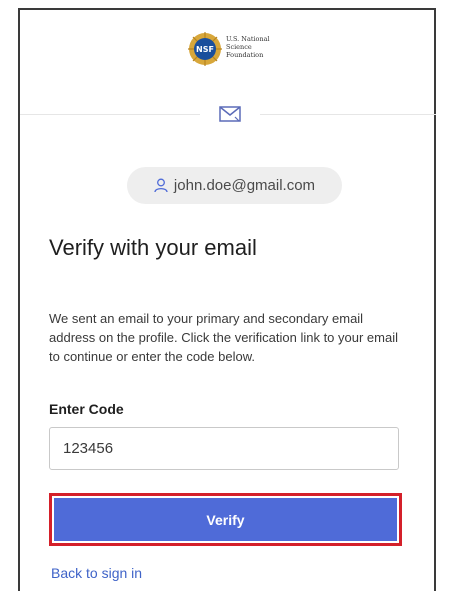 This screenshot has width=451, height=591. I want to click on nsf-logo: NSF U.S. National Science Foundation, so click(243, 49).